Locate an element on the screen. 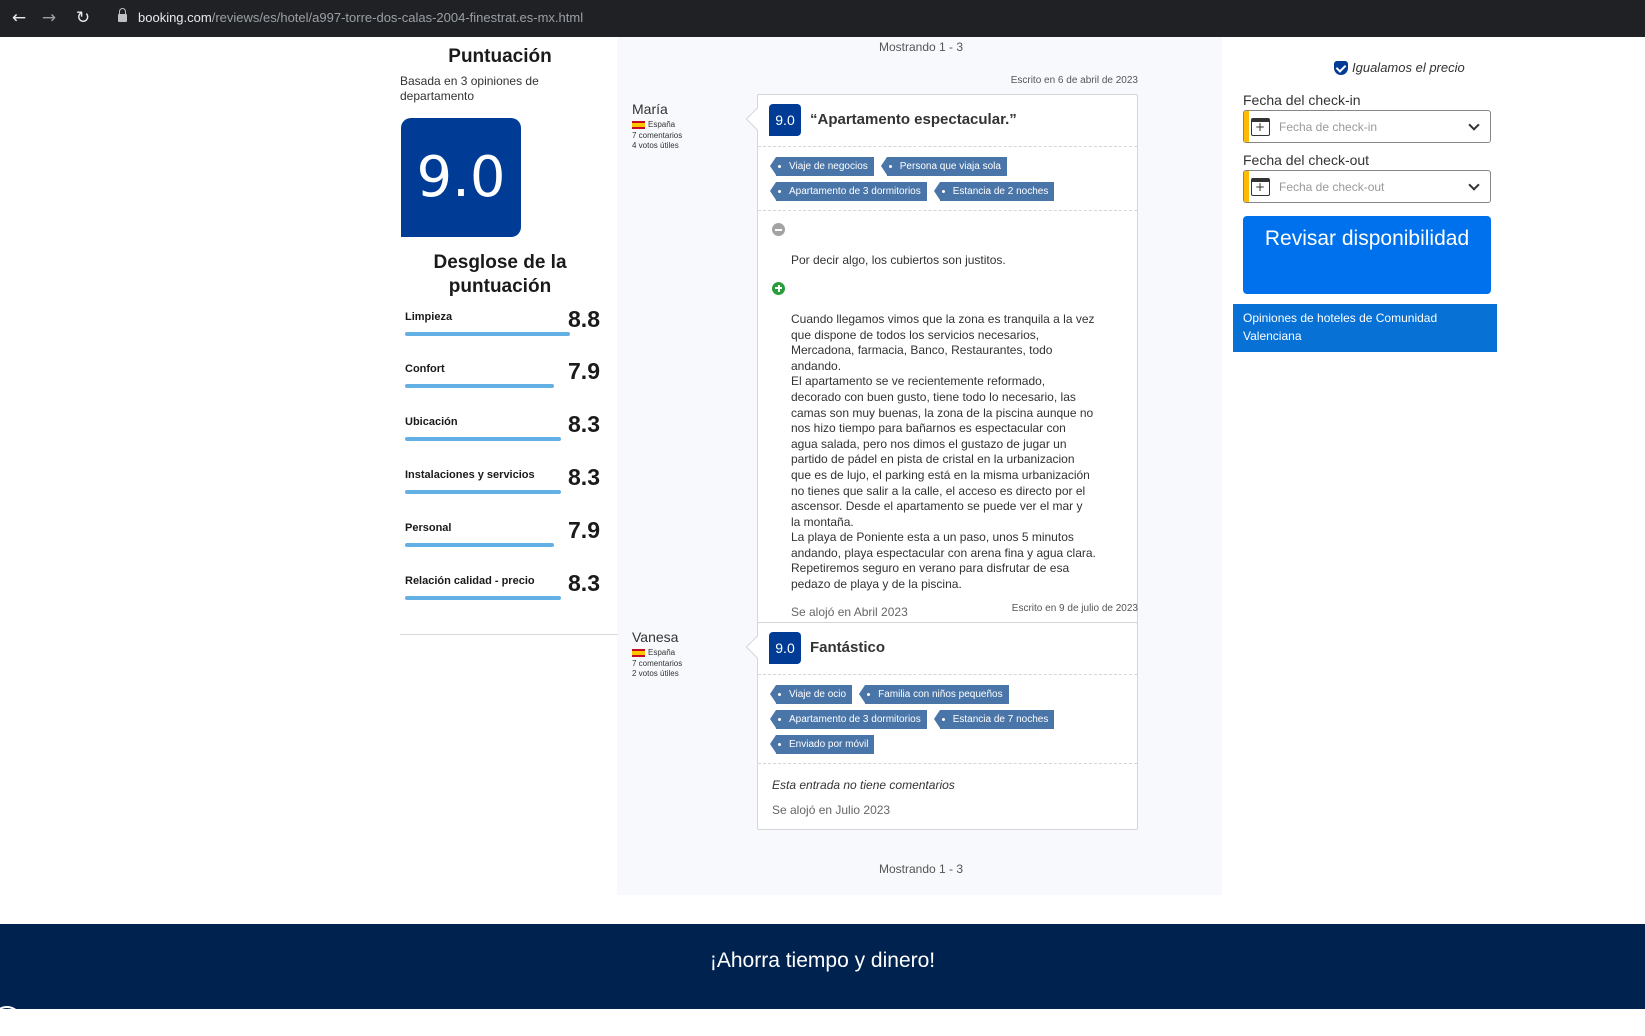 The image size is (1645, 1036). back-arrow-icon: ← is located at coordinates (19, 18).